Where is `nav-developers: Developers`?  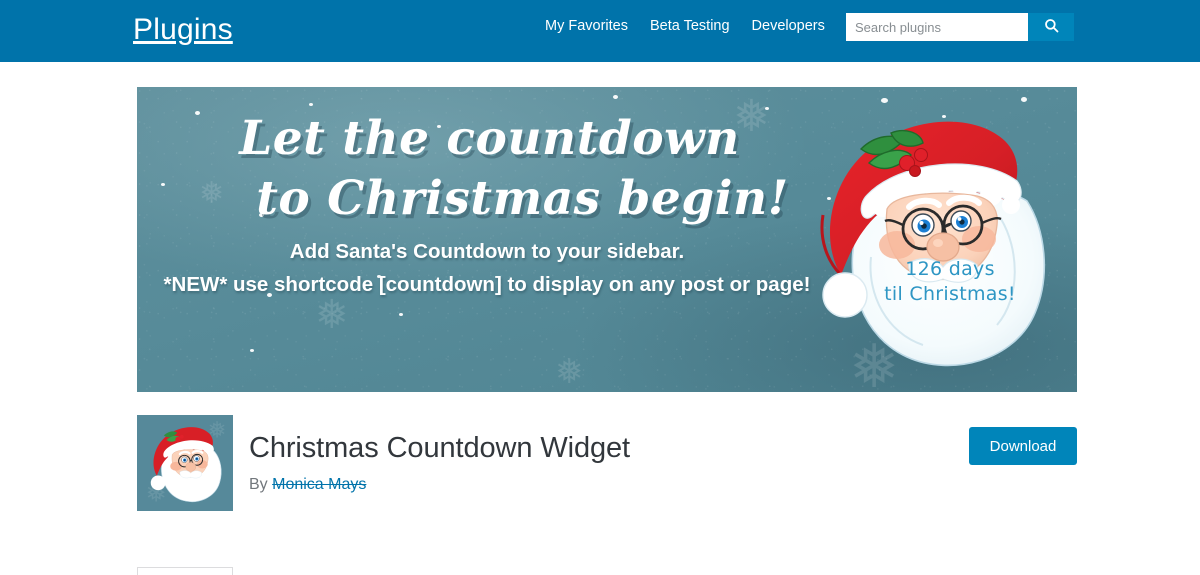 nav-developers: Developers is located at coordinates (788, 26).